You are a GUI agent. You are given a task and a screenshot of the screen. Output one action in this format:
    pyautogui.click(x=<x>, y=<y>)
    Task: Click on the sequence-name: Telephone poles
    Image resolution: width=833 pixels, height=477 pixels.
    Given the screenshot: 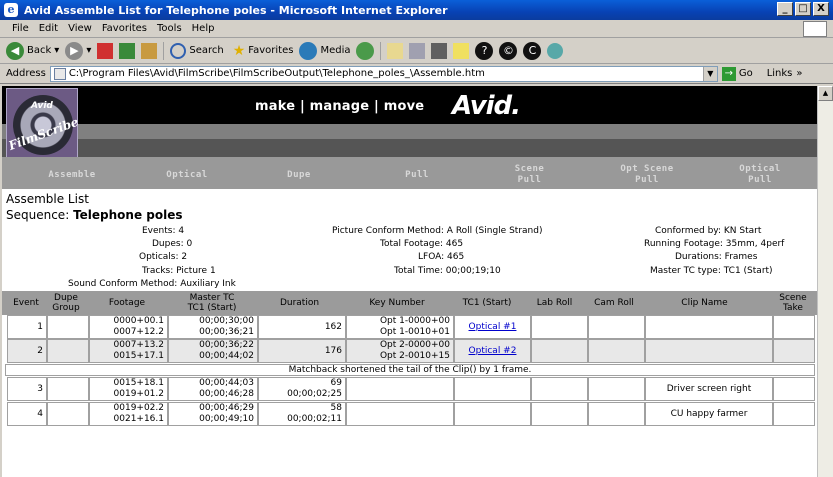 What is the action you would take?
    pyautogui.click(x=128, y=215)
    